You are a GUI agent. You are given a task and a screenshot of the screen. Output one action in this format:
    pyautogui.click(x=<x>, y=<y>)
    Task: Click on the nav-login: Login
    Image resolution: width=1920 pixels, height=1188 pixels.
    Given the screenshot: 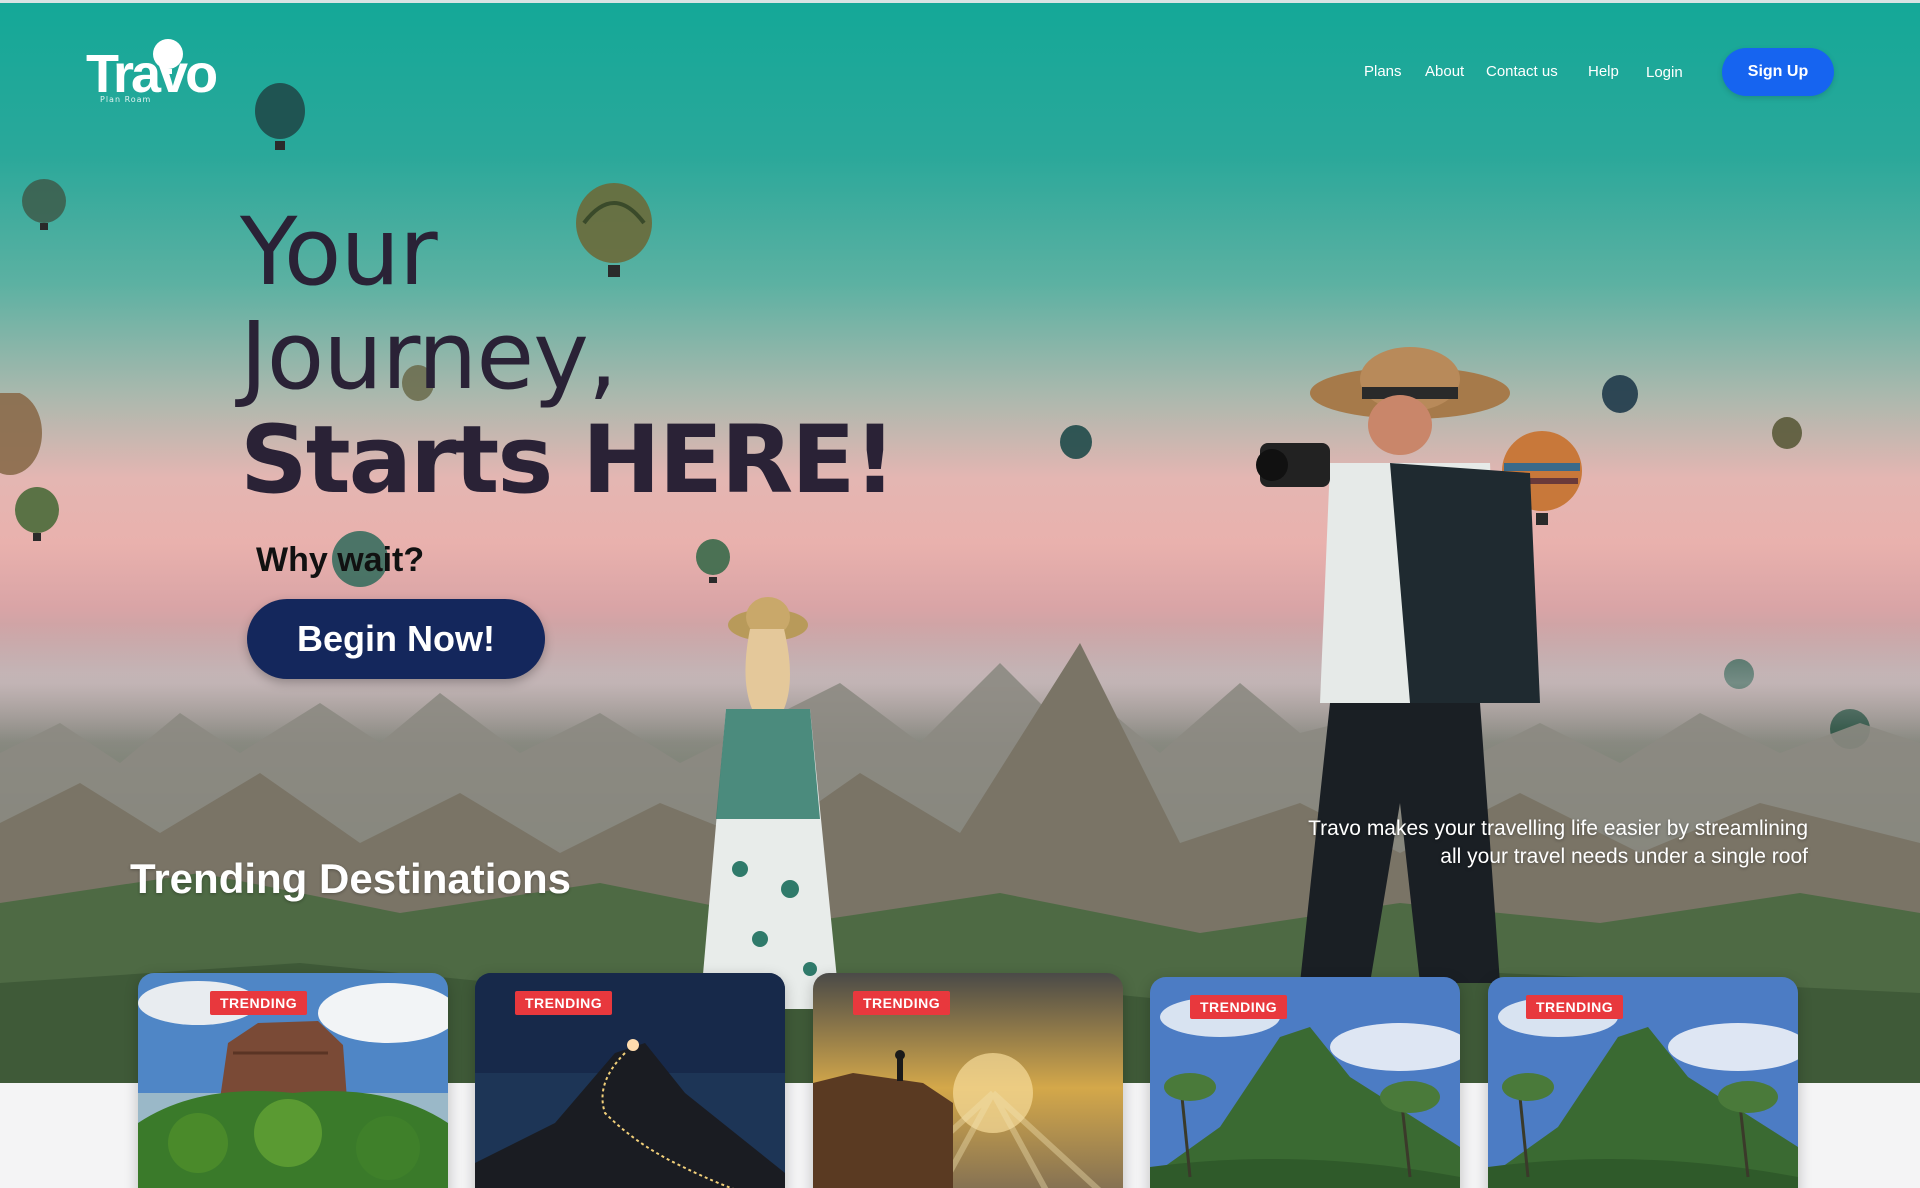 What is the action you would take?
    pyautogui.click(x=1664, y=72)
    